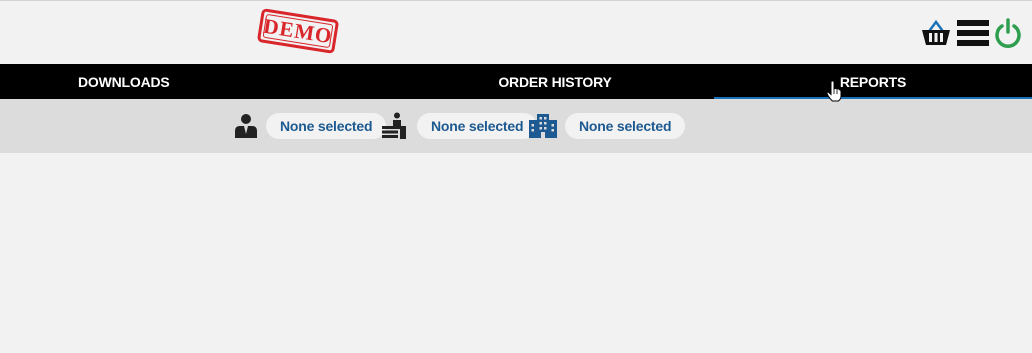  I want to click on demo-stamp: DEMO, so click(298, 31).